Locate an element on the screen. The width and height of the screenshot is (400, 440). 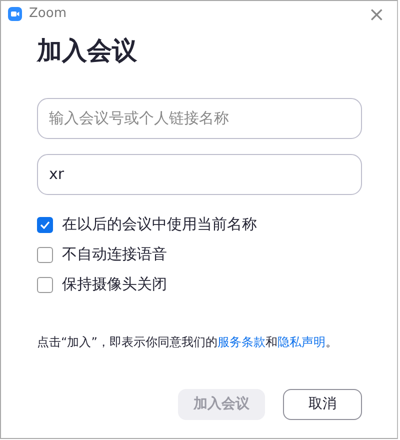
checkbox-label: 保持摄像头关闭 is located at coordinates (114, 285).